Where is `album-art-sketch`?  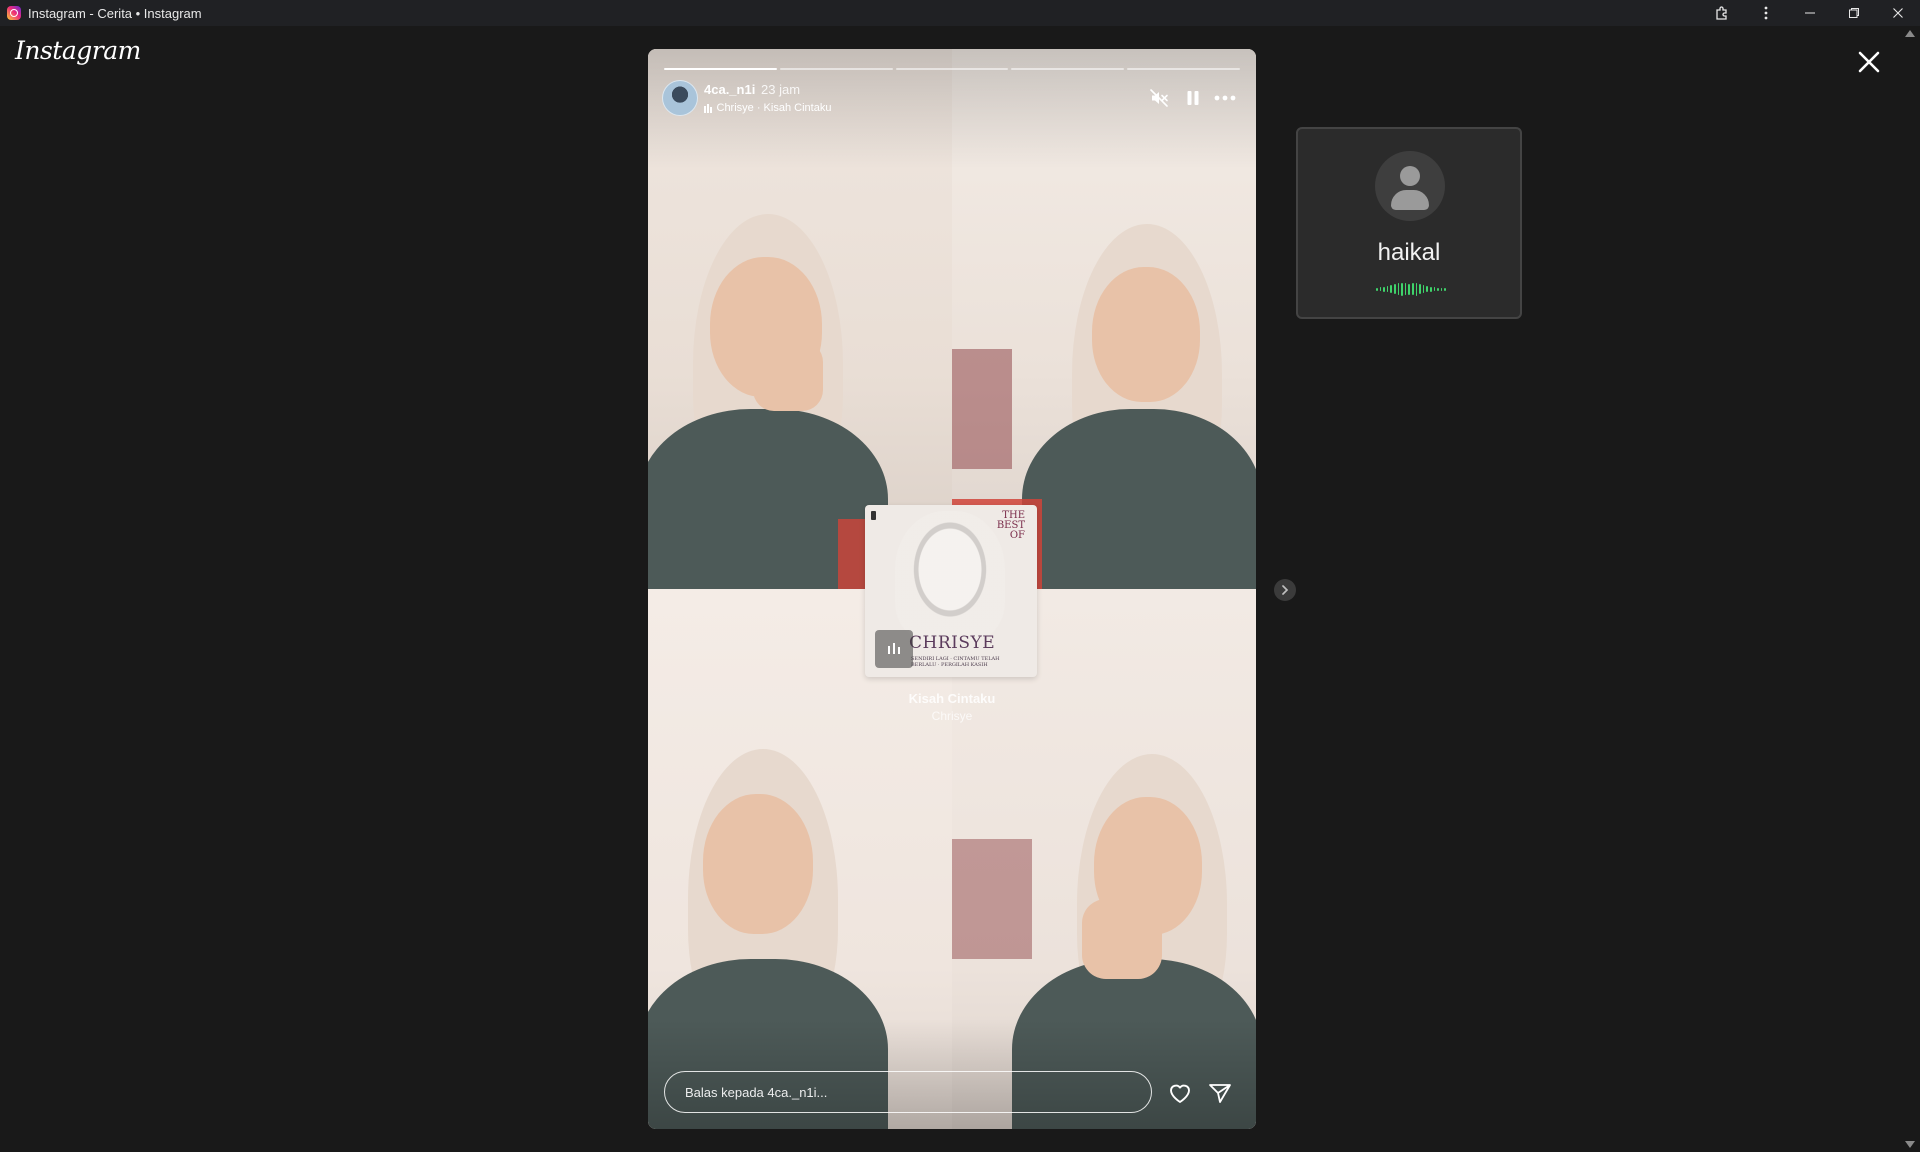 album-art-sketch is located at coordinates (950, 576).